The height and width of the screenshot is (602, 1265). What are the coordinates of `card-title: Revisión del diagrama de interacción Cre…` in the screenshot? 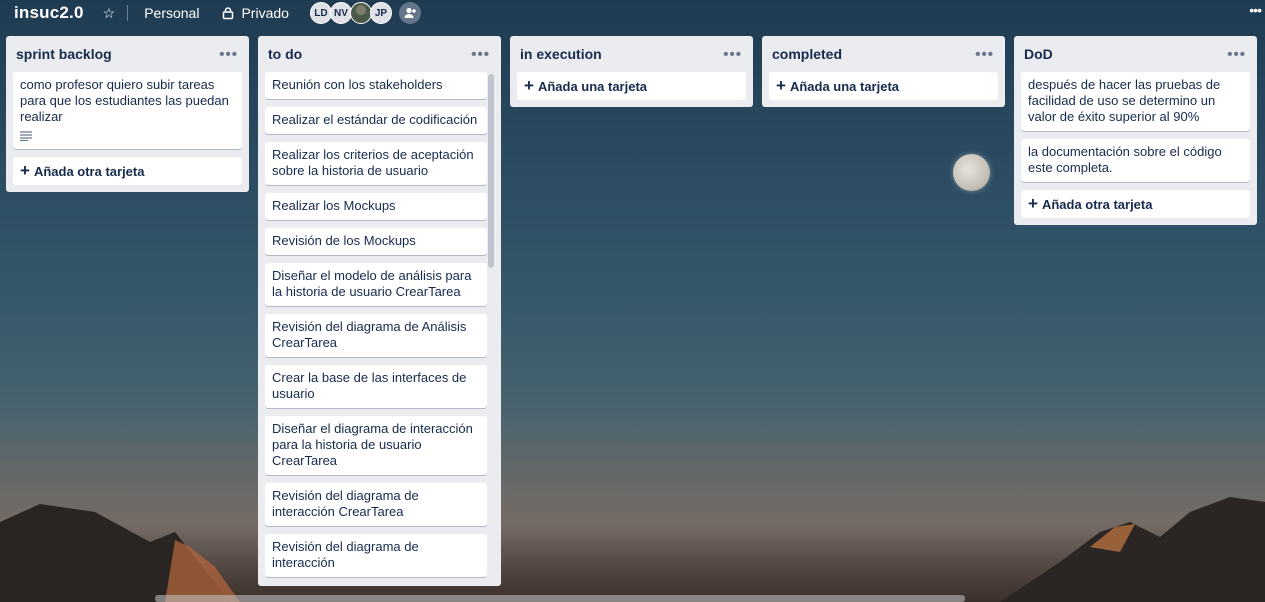 It's located at (345, 503).